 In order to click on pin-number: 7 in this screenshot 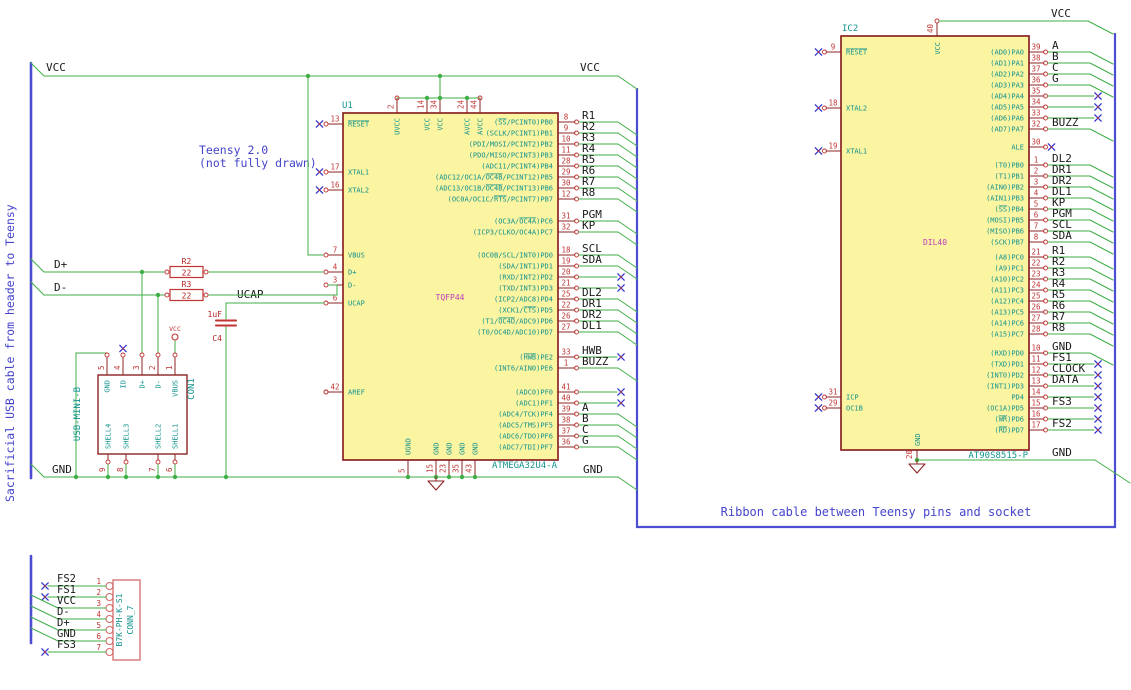, I will do `click(1036, 226)`.